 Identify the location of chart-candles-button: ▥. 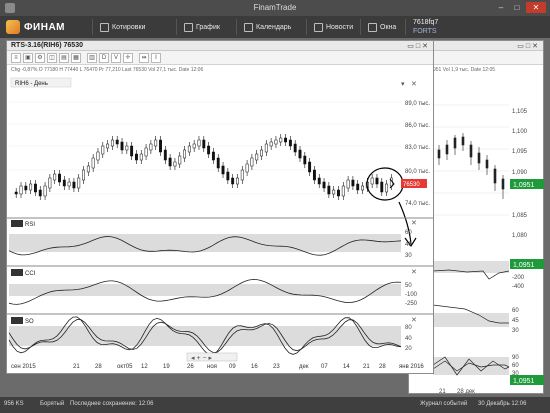
(92, 58).